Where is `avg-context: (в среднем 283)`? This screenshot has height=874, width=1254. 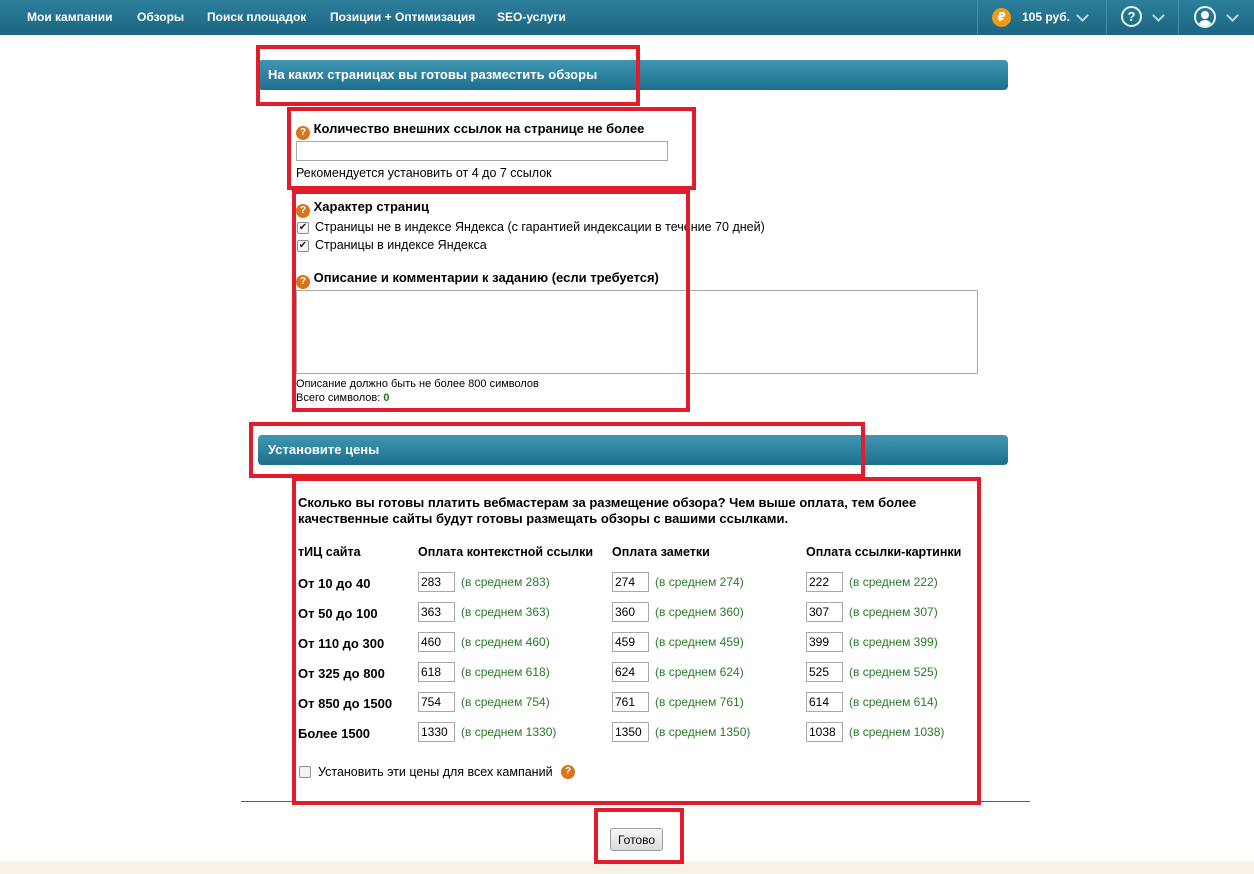 avg-context: (в среднем 283) is located at coordinates (505, 582).